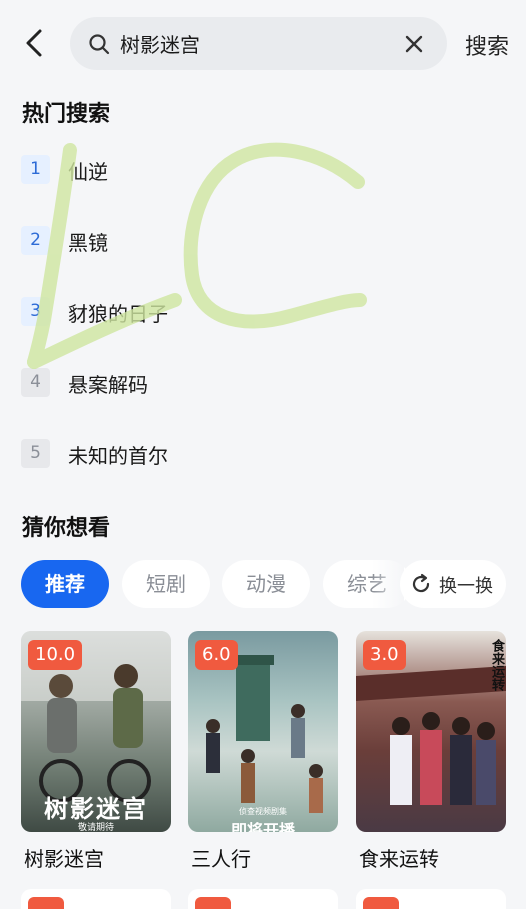 This screenshot has width=526, height=909. What do you see at coordinates (261, 383) in the screenshot?
I see `hot-search-item: 4 悬案解码` at bounding box center [261, 383].